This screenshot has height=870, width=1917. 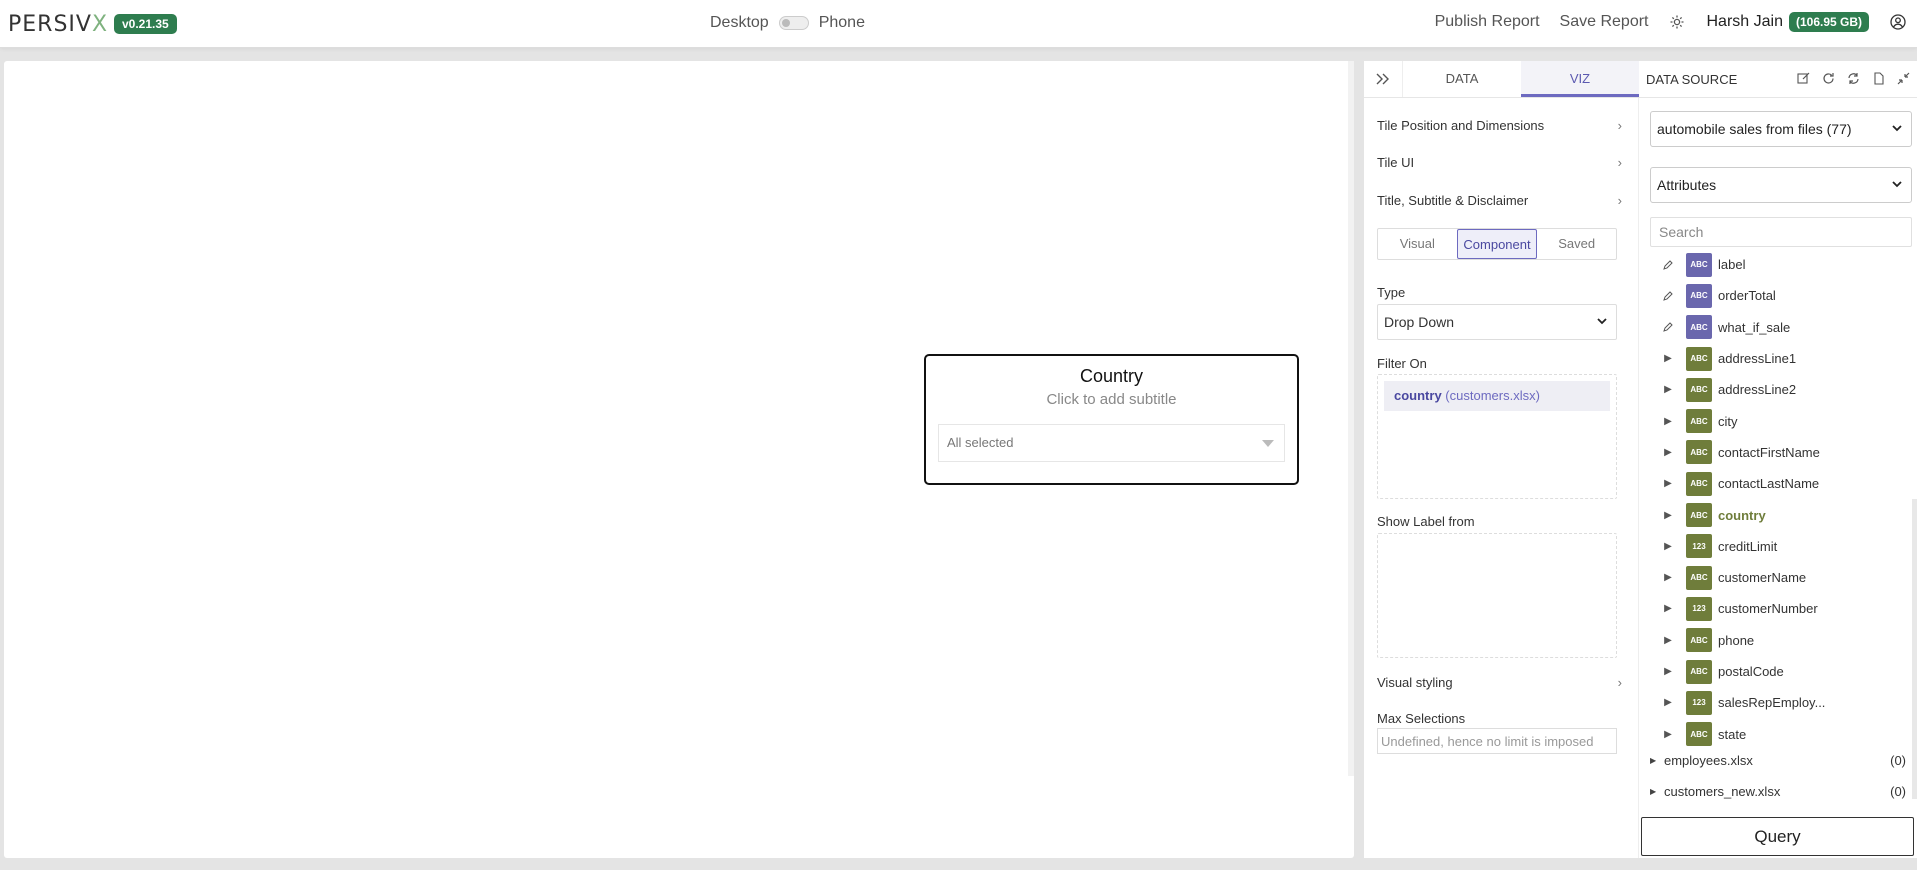 What do you see at coordinates (1781, 185) in the screenshot?
I see `attributes-select: Attributes` at bounding box center [1781, 185].